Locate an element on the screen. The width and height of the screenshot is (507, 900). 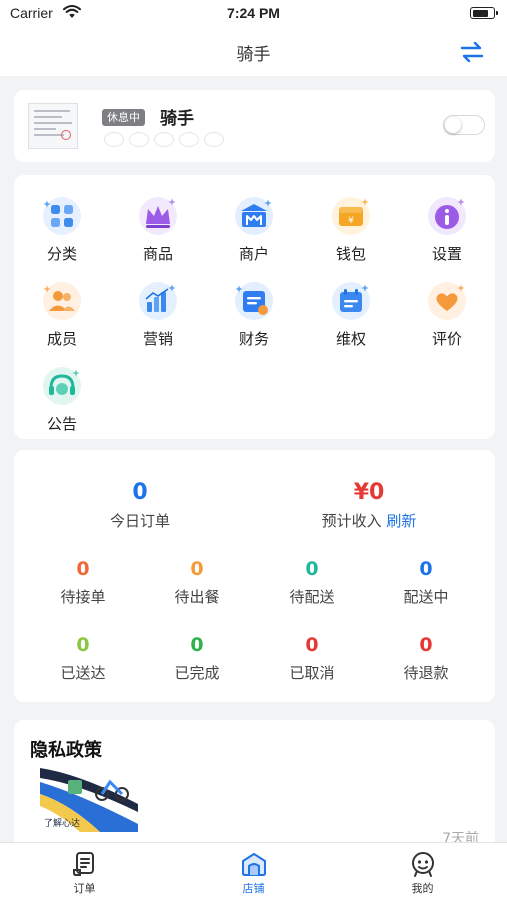
menu-item-category: 分类 is located at coordinates (62, 225).